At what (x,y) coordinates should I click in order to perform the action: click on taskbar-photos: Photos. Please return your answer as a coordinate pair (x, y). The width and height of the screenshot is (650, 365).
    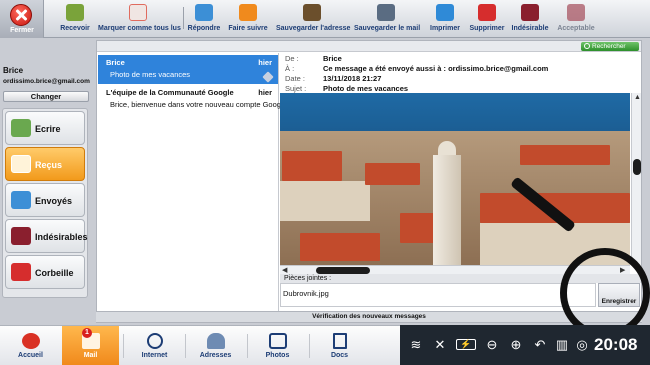
    Looking at the image, I should click on (277, 345).